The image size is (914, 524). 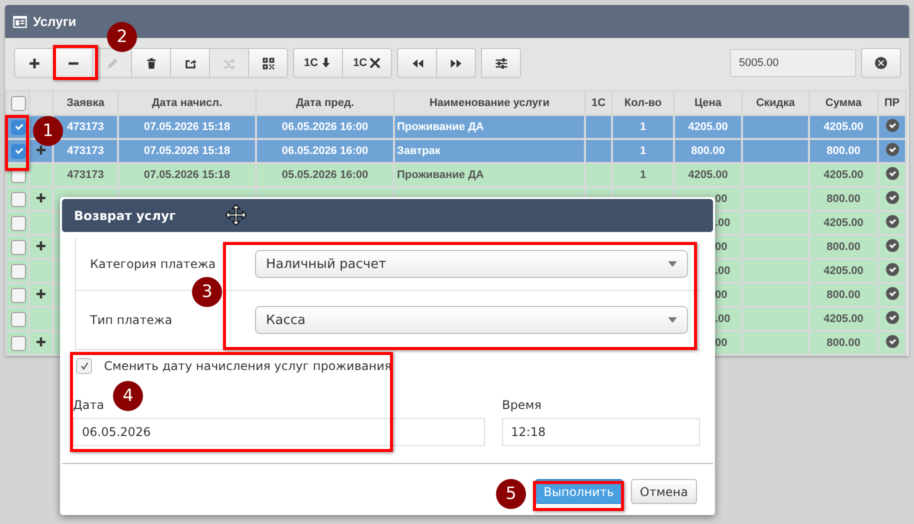 What do you see at coordinates (367, 63) in the screenshot?
I see `cancel-export-button: 1С` at bounding box center [367, 63].